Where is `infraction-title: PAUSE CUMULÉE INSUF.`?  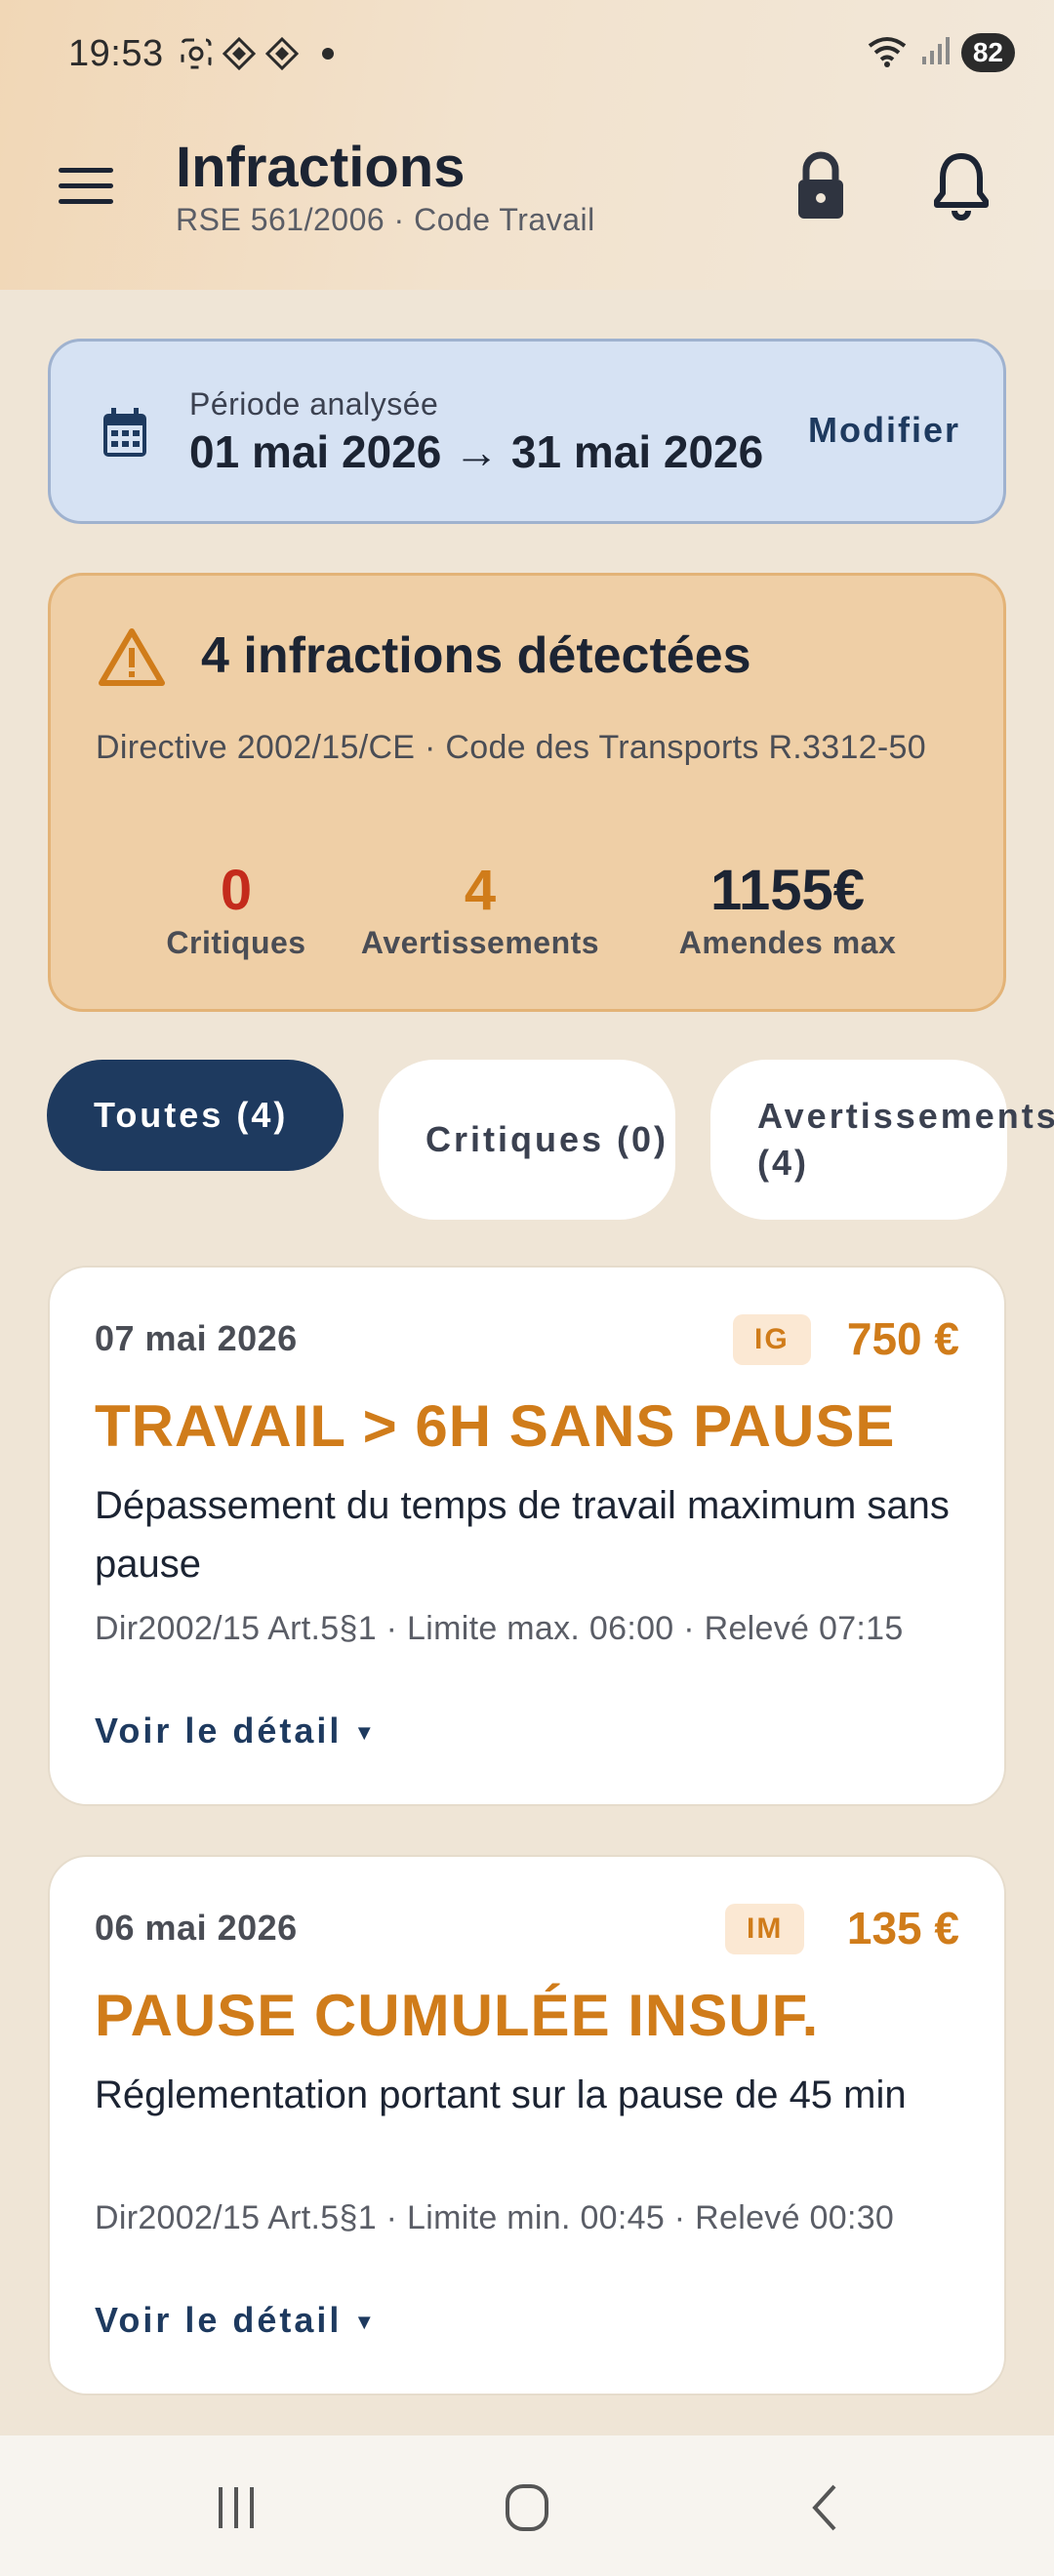 infraction-title: PAUSE CUMULÉE INSUF. is located at coordinates (457, 2015).